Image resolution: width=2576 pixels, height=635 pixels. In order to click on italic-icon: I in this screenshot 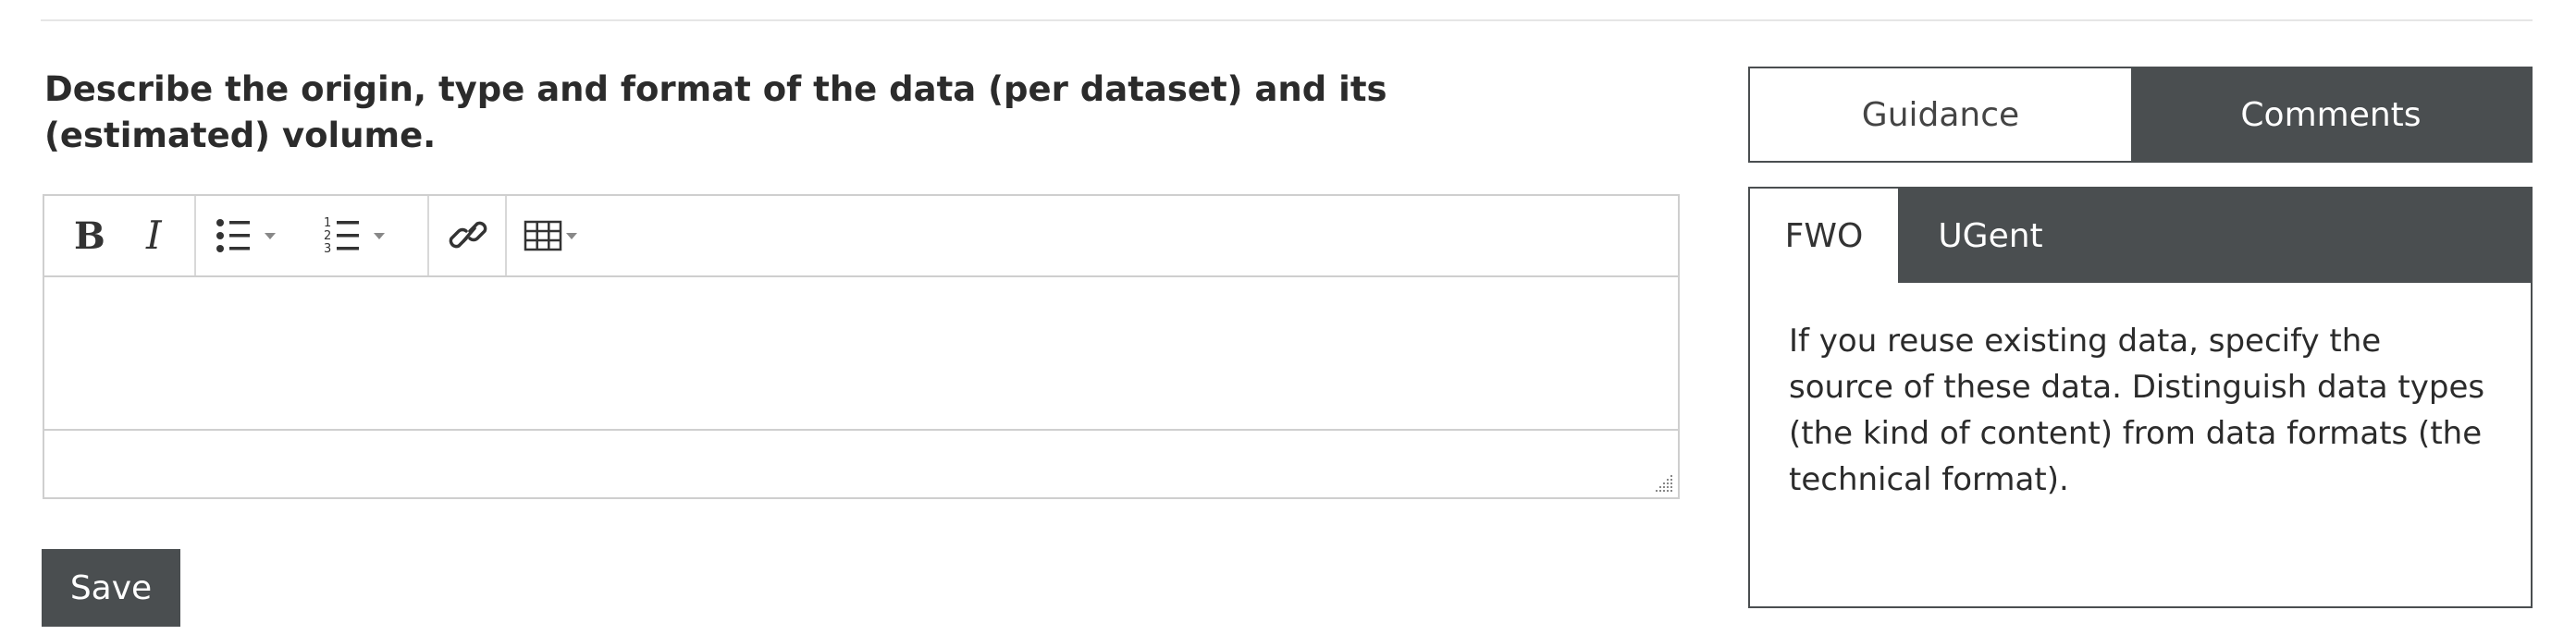, I will do `click(154, 235)`.